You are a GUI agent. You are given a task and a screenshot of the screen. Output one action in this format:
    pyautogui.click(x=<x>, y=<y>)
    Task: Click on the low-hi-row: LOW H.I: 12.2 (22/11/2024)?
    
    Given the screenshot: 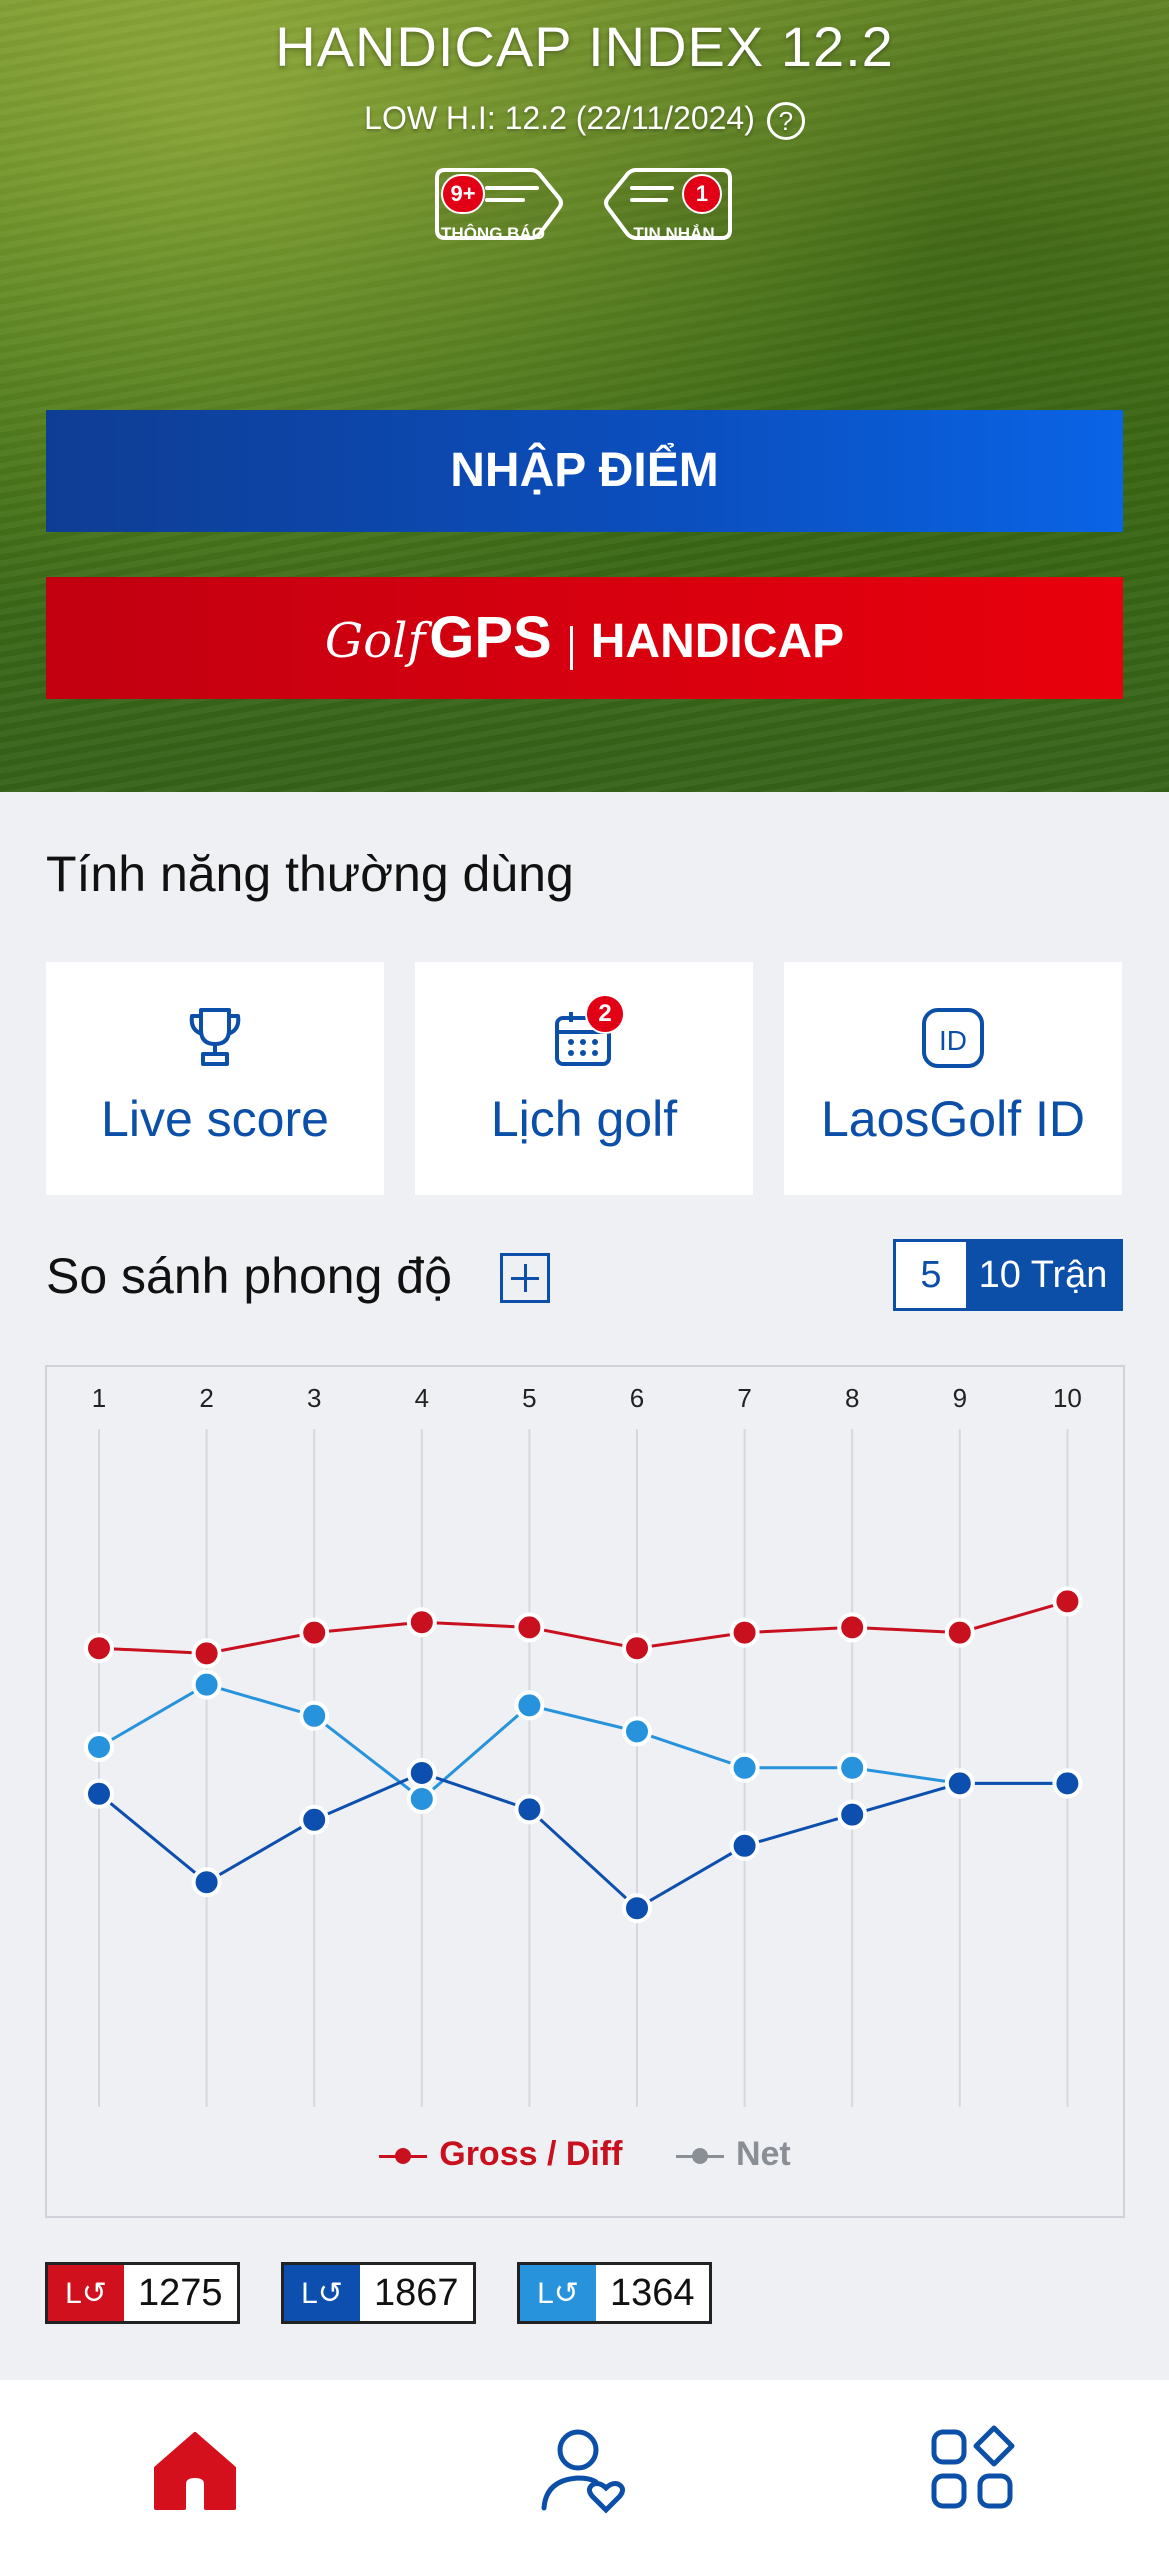 What is the action you would take?
    pyautogui.click(x=584, y=120)
    